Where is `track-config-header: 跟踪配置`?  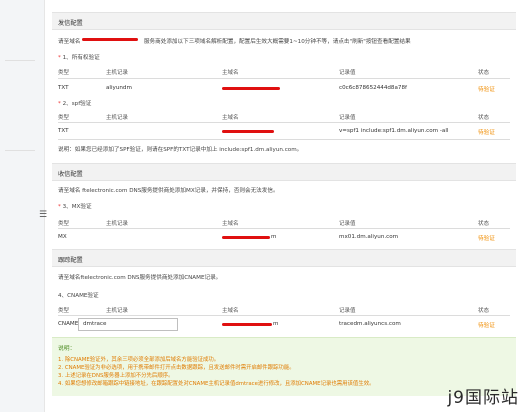 track-config-header: 跟踪配置 is located at coordinates (284, 258).